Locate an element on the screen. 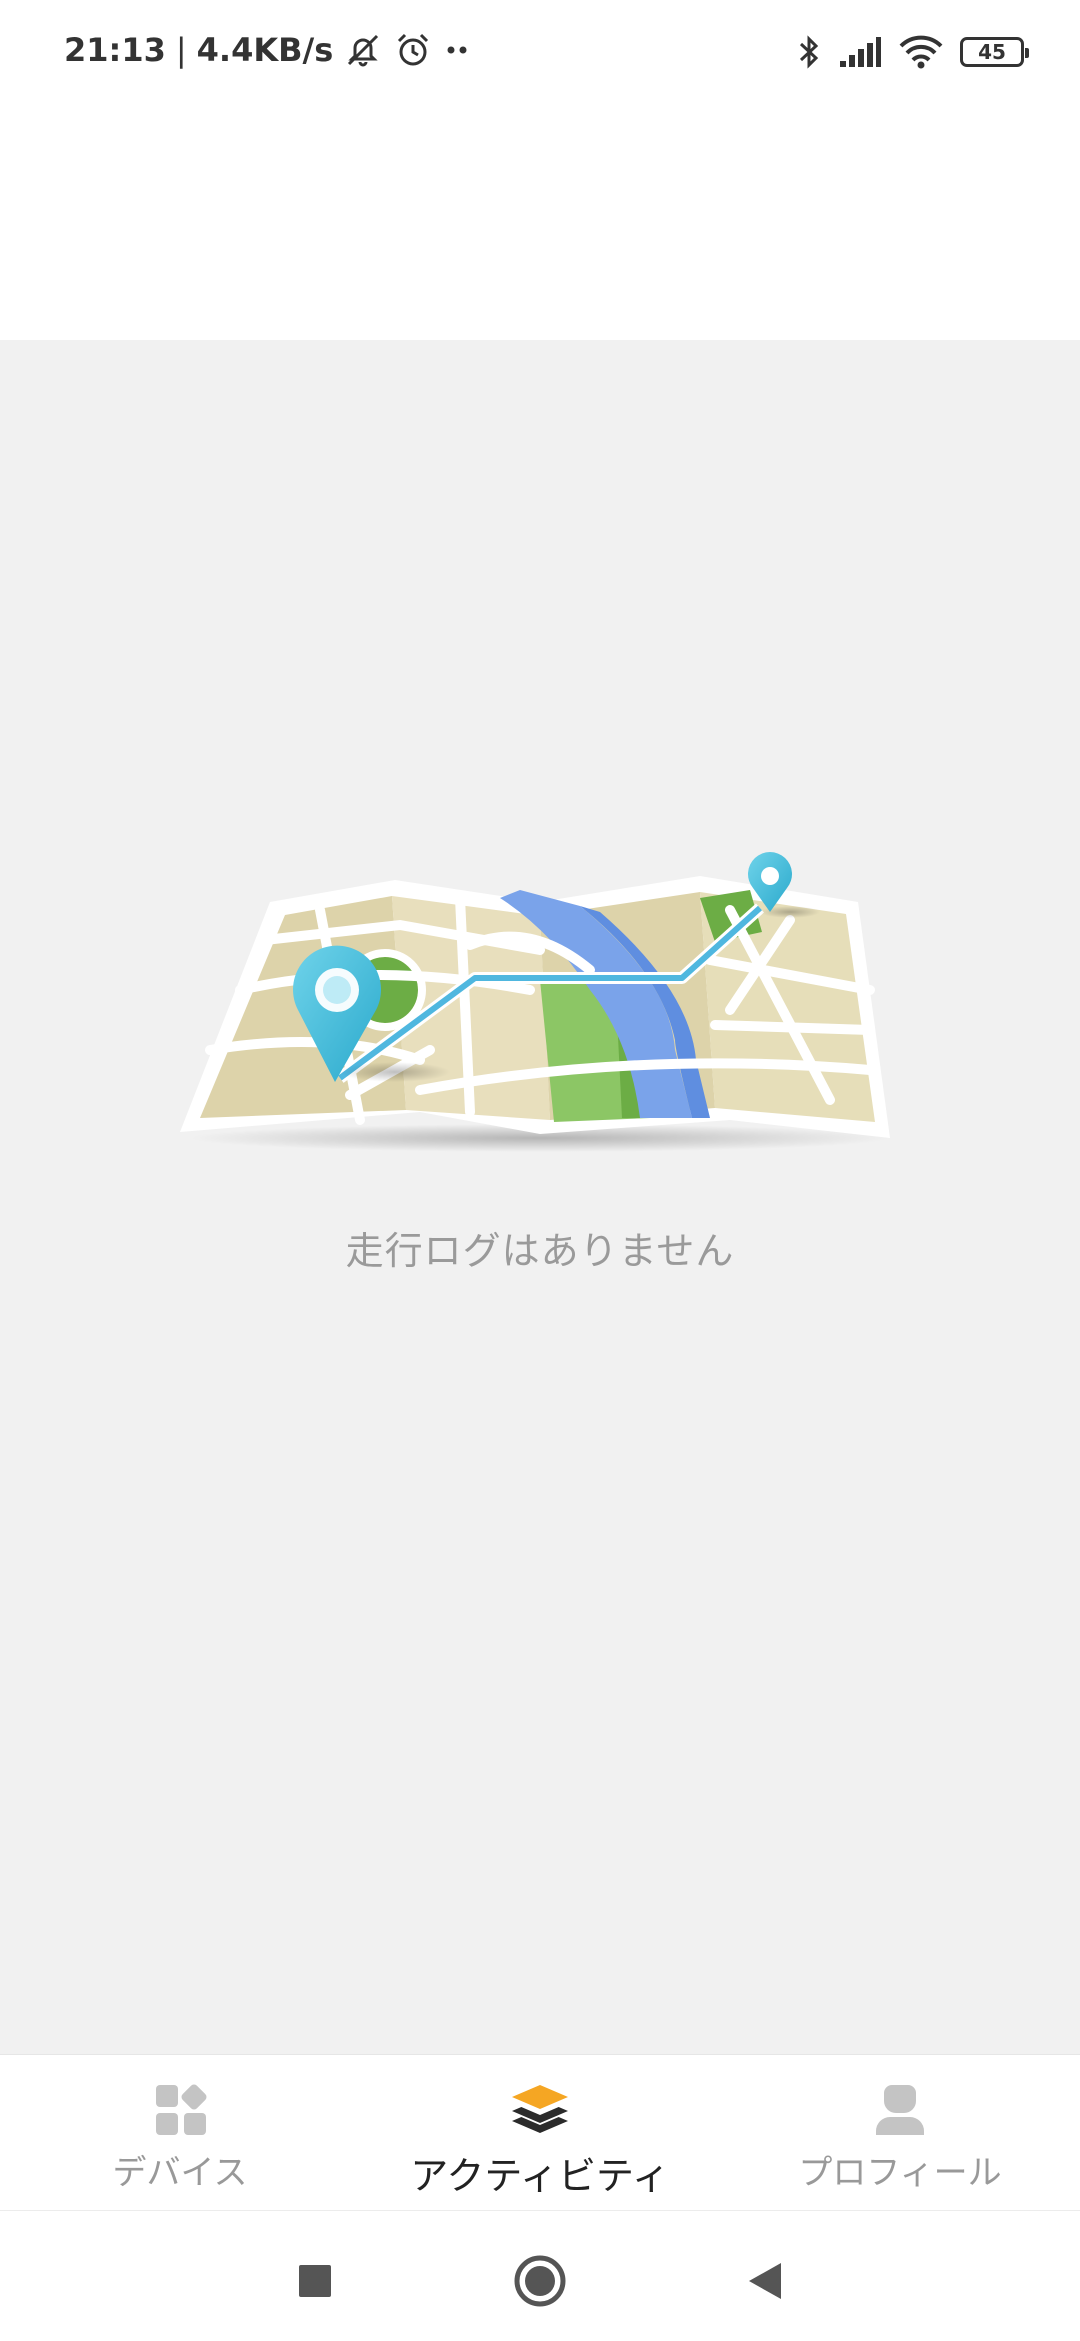  wifi-icon is located at coordinates (921, 52).